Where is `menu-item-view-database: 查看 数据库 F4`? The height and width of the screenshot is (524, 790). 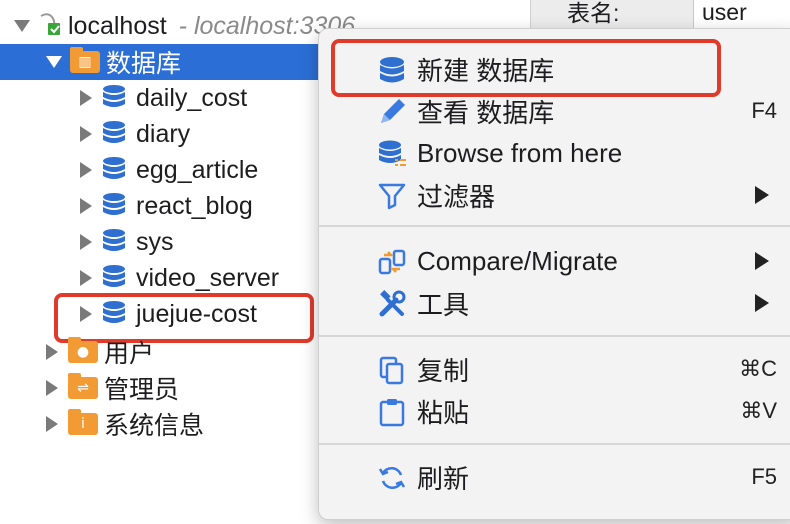
menu-item-view-database: 查看 数据库 F4 is located at coordinates (554, 111).